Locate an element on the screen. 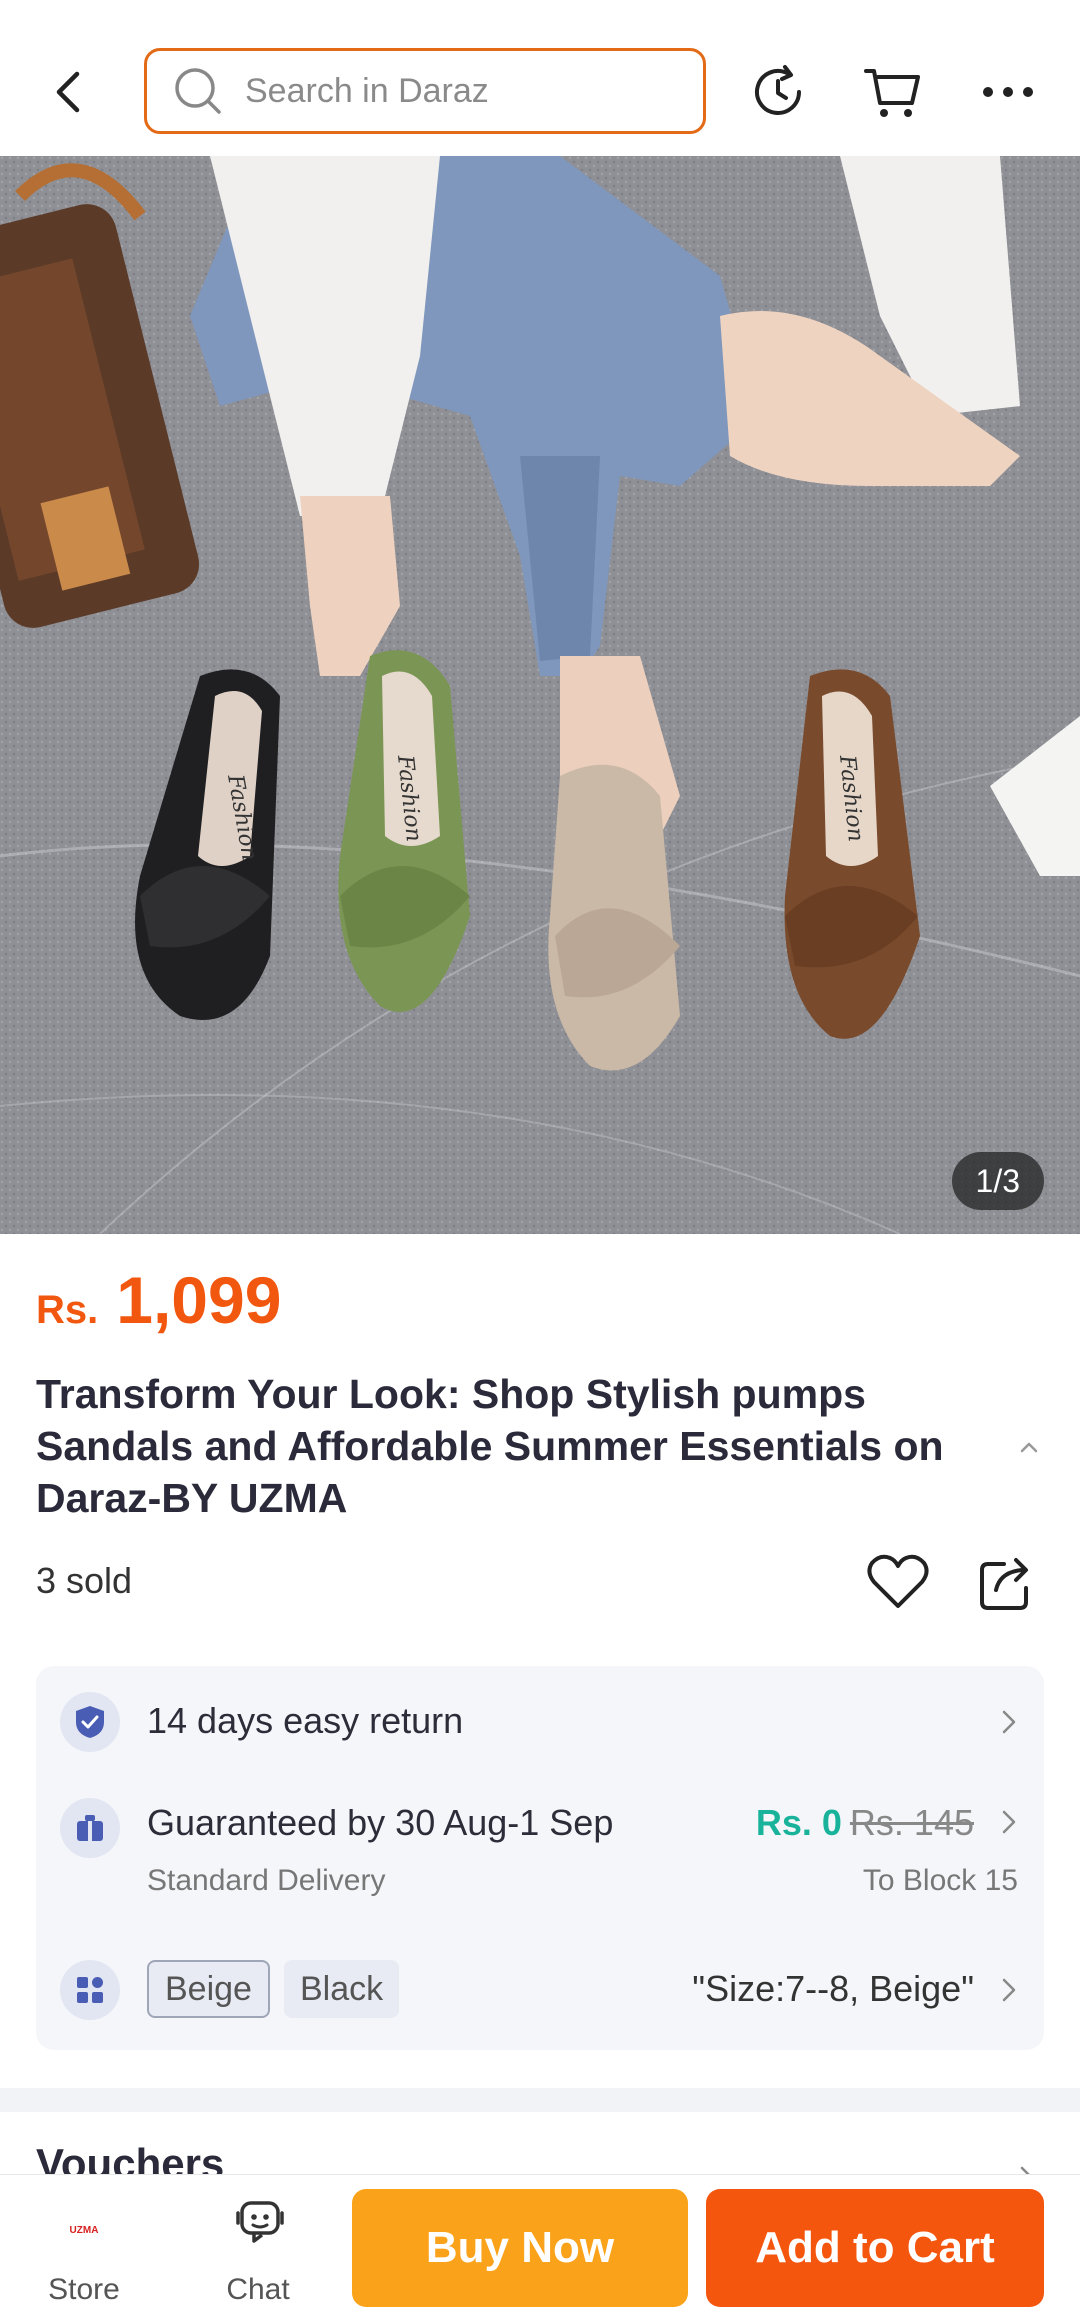  bottom-action-bar: UZMA Store Chat Buy Now Add to Cart is located at coordinates (540, 2247).